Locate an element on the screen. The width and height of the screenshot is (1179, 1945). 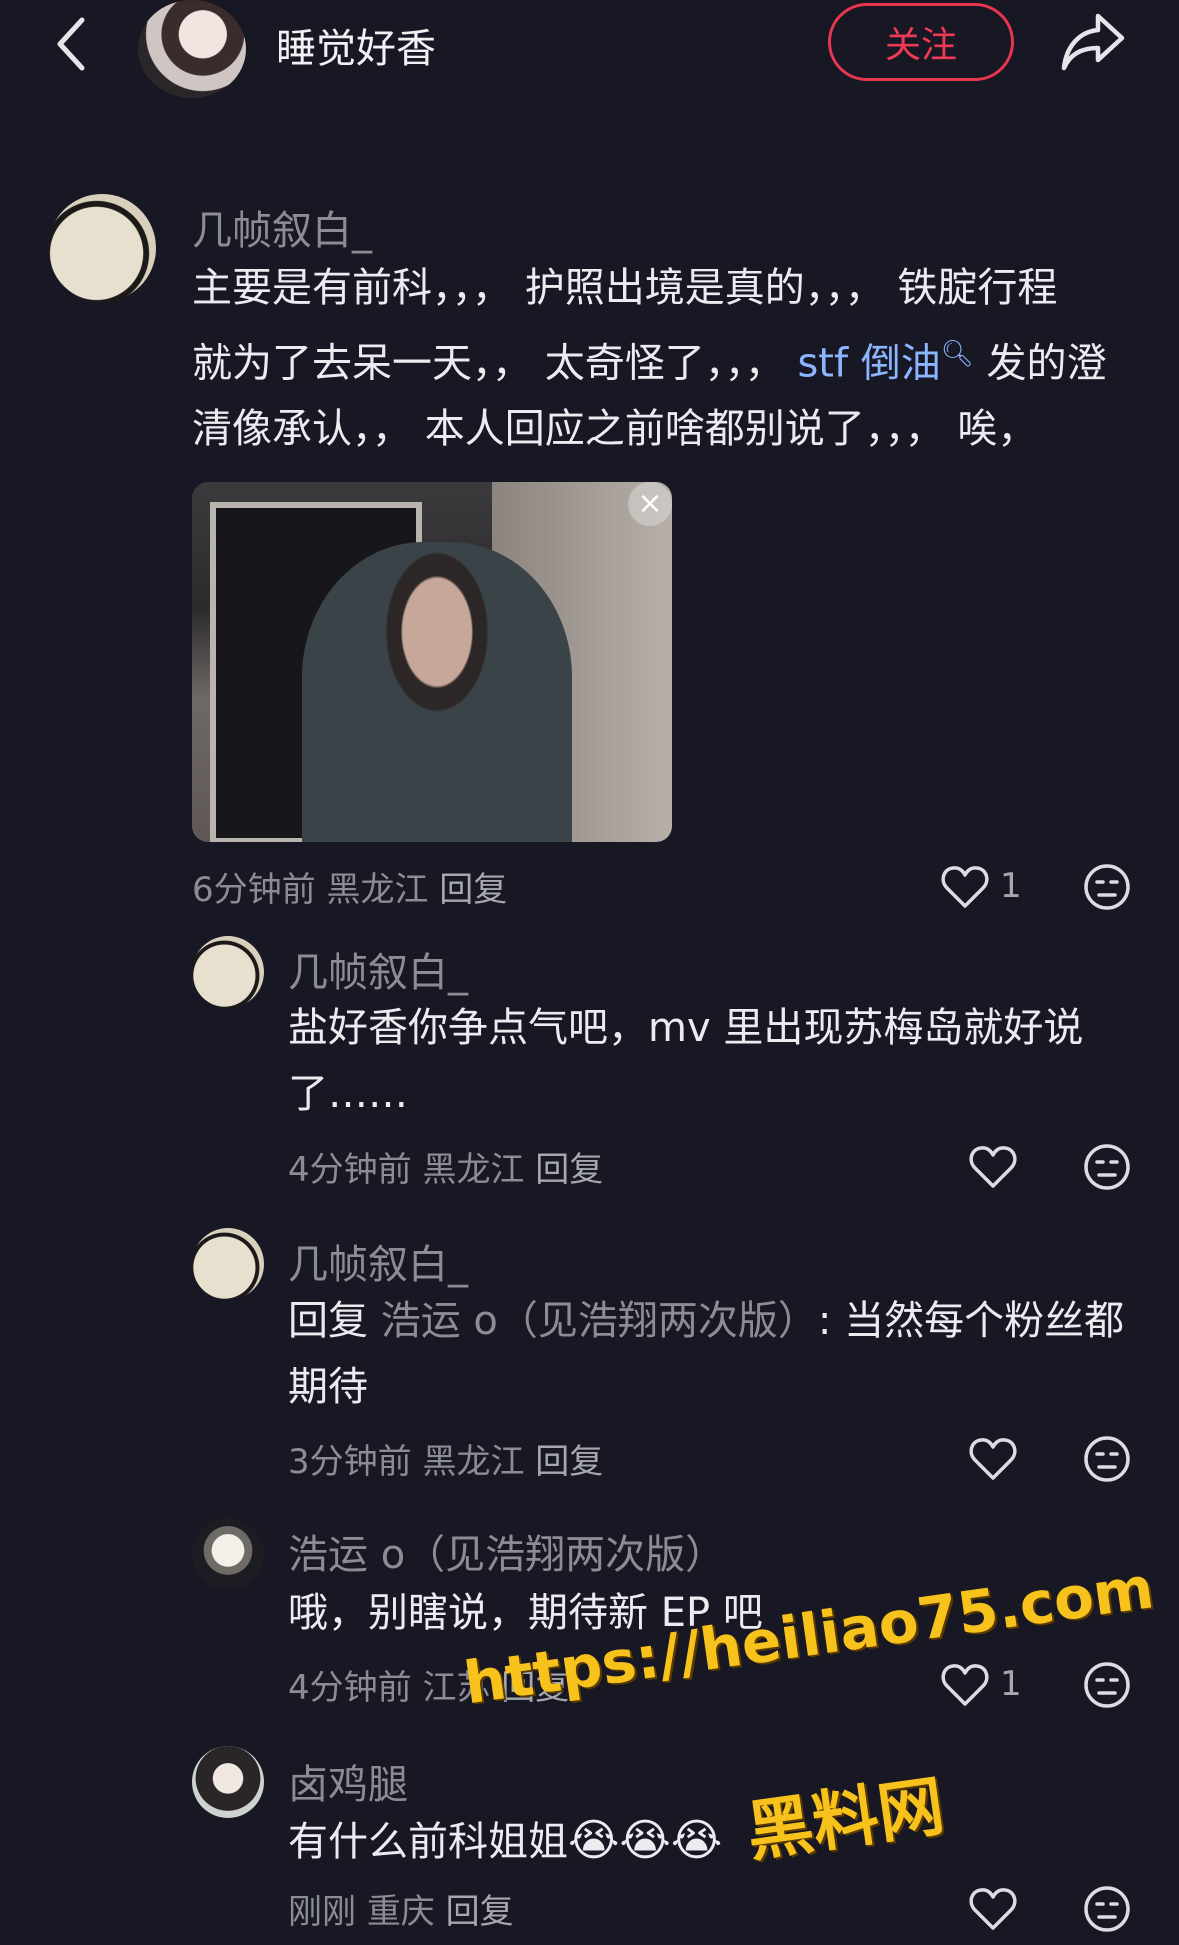
comment-line: 就为了去呆一天，， 太奇怪了，，， stf 倒油🔍︎ 发的澄 is located at coordinates (649, 358).